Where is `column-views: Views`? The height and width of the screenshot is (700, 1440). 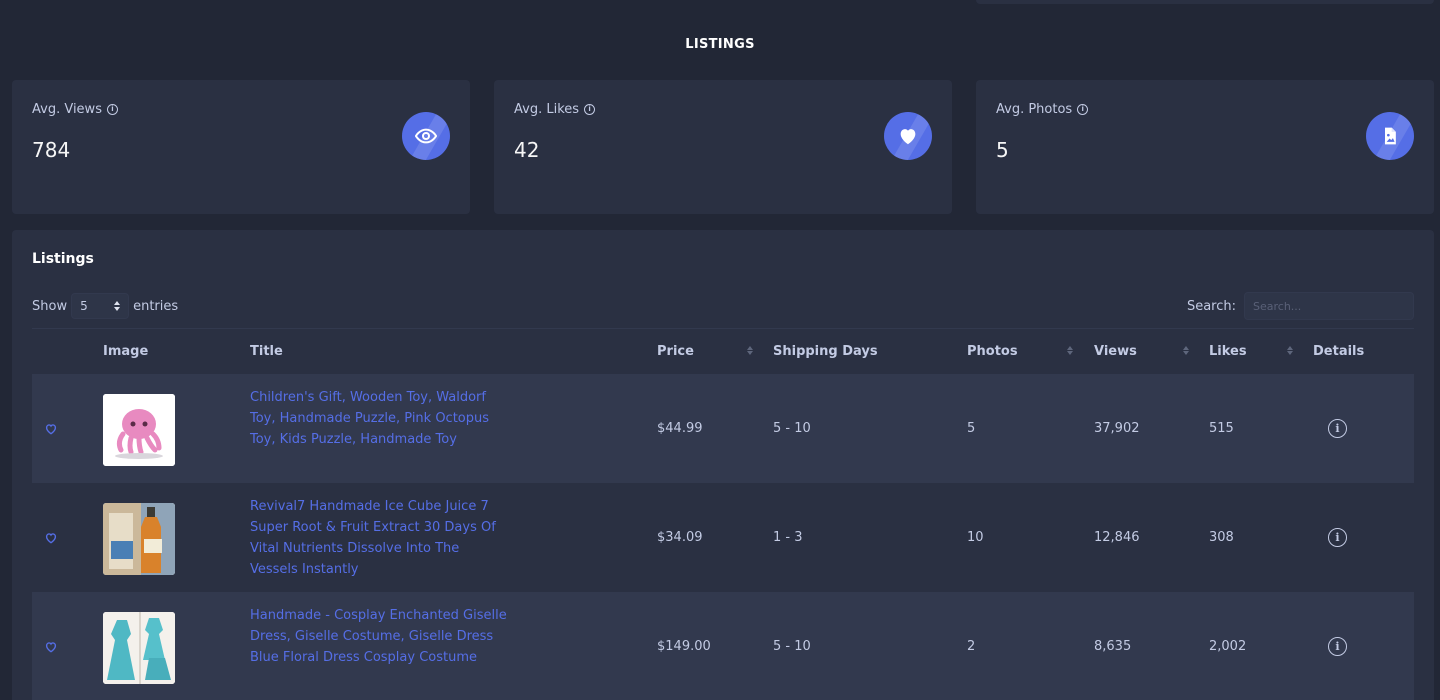
column-views: Views is located at coordinates (1115, 351).